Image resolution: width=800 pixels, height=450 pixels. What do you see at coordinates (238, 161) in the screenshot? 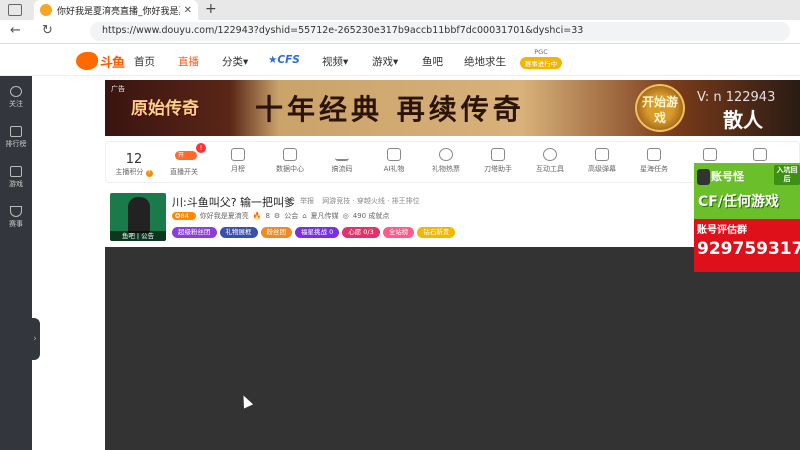
I see `tool-monthly-rank: 月榜` at bounding box center [238, 161].